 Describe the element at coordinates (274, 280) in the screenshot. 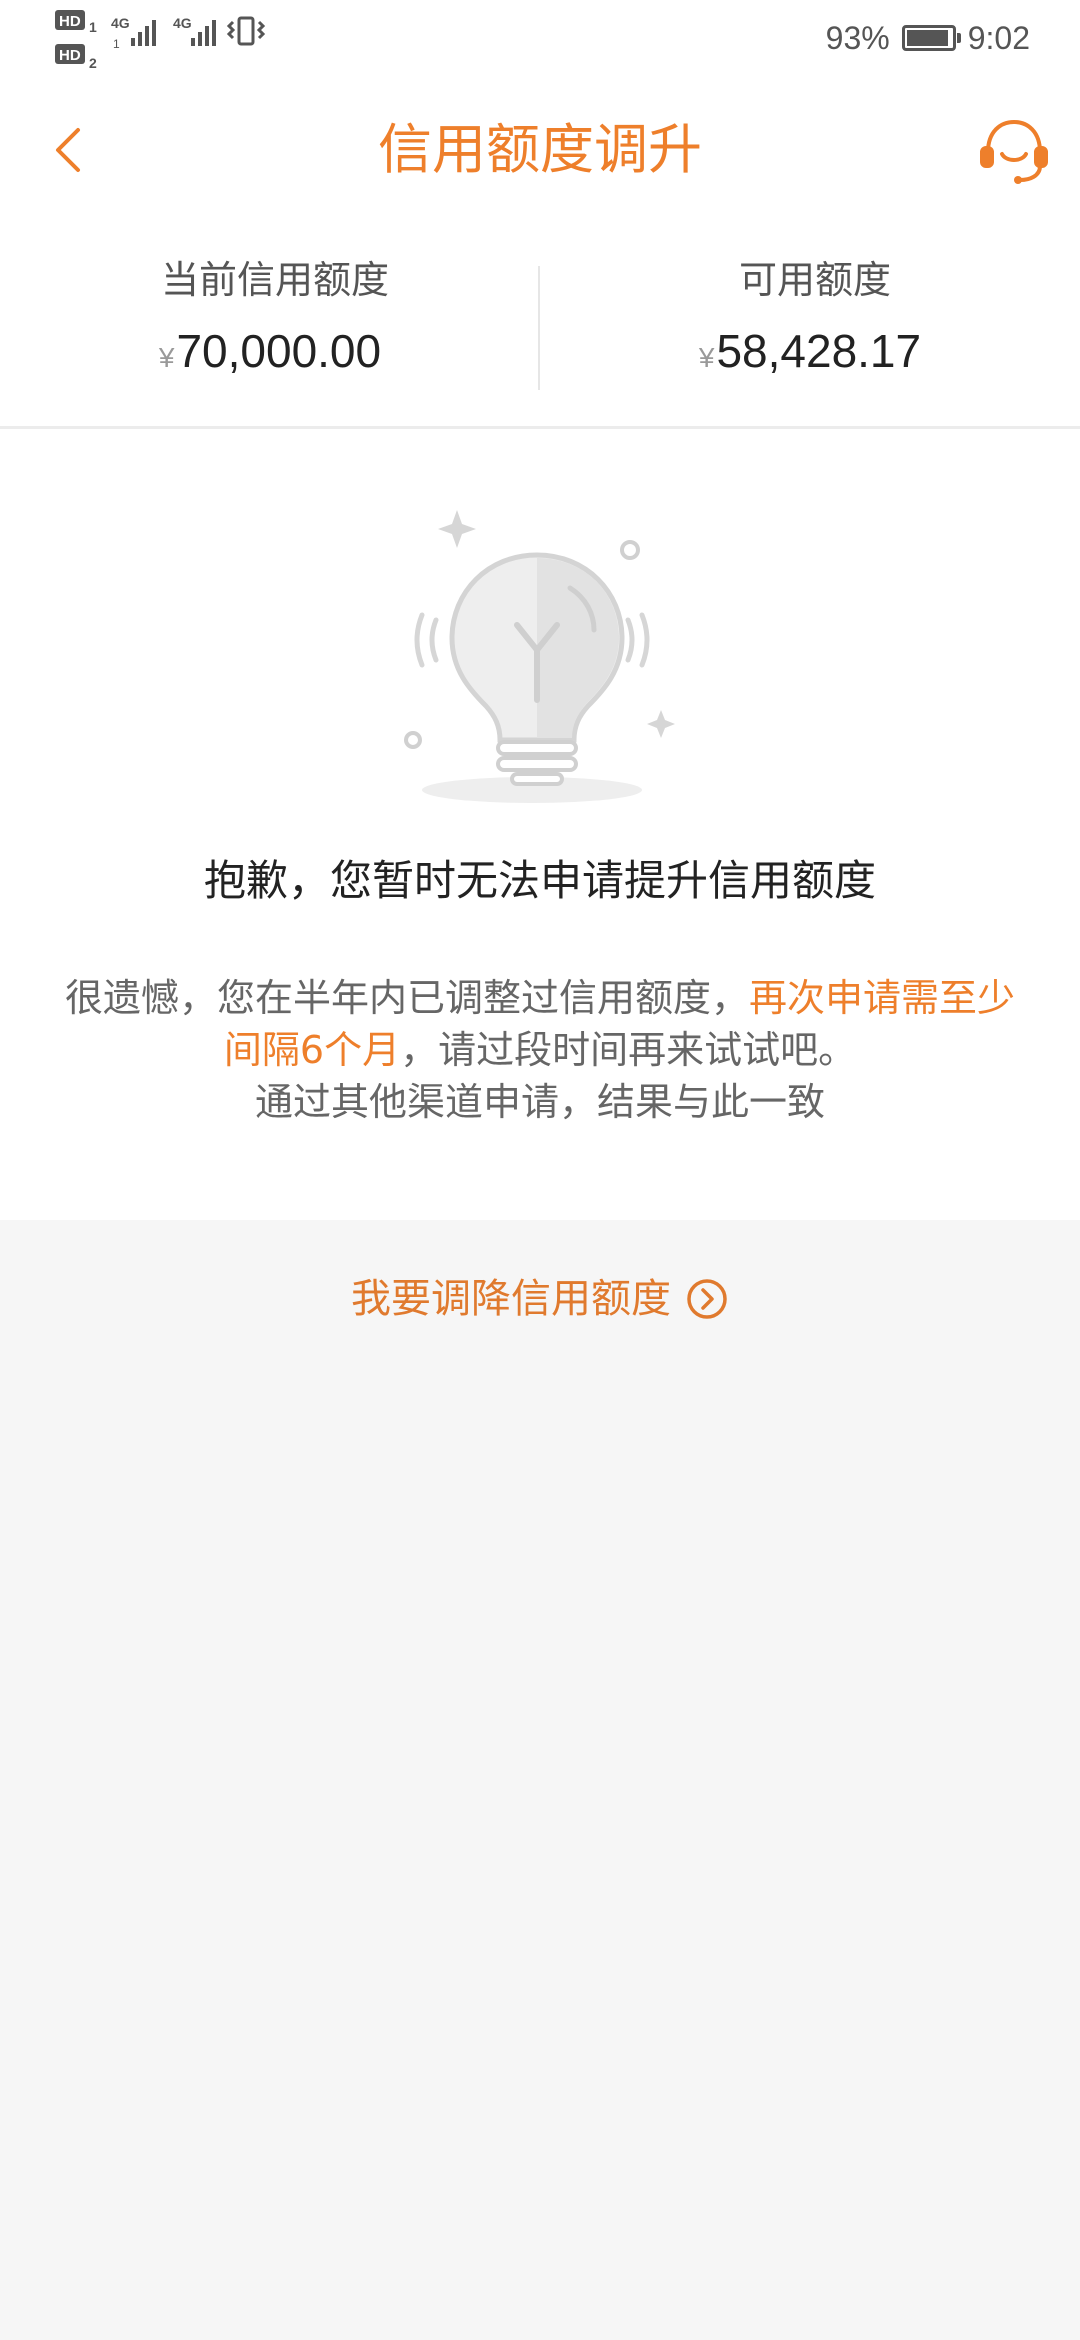

I see `current-limit-label: 当前信用额度` at that location.